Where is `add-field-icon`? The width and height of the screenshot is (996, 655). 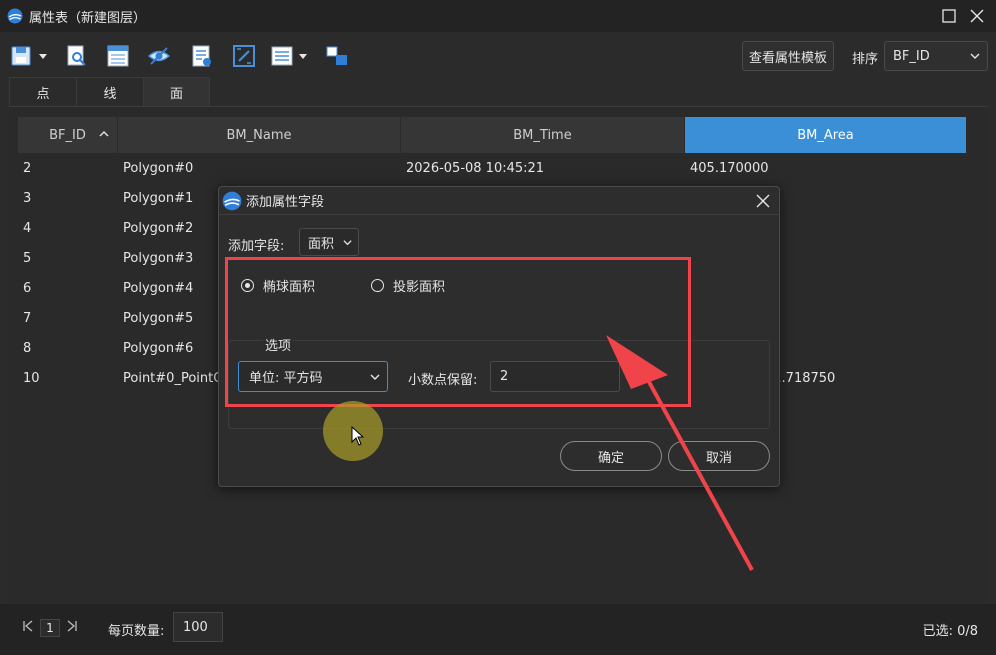 add-field-icon is located at coordinates (202, 56).